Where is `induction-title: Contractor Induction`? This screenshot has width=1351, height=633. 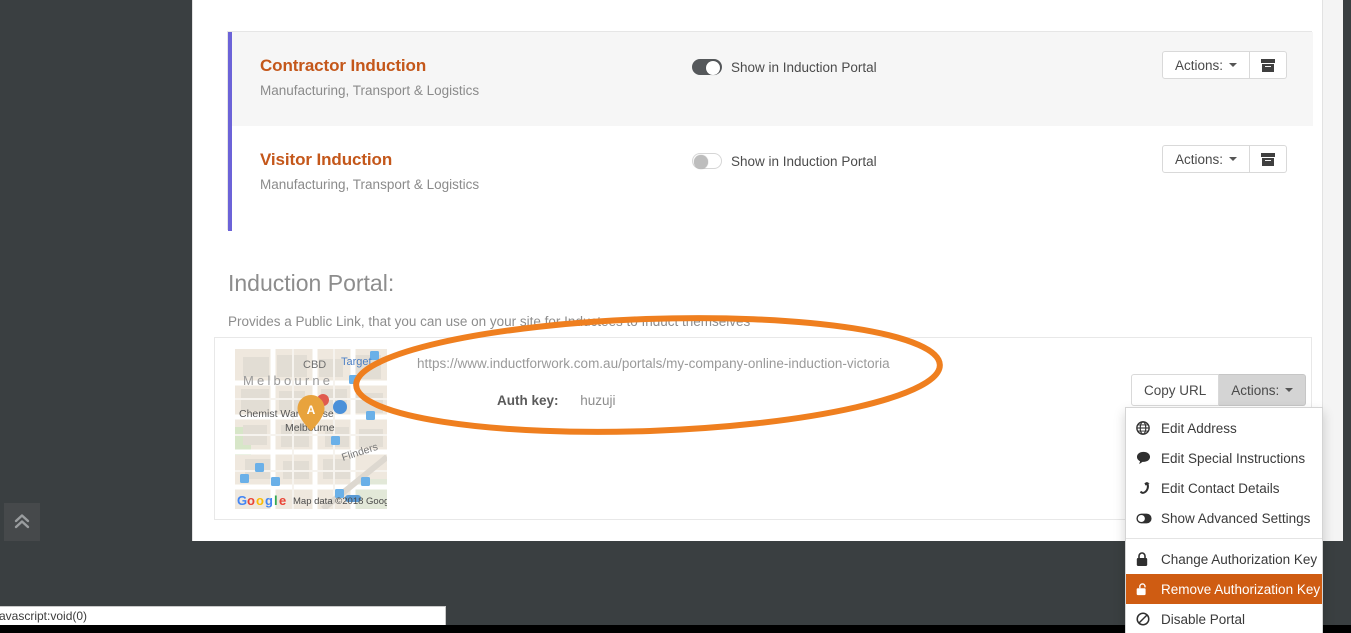 induction-title: Contractor Induction is located at coordinates (461, 66).